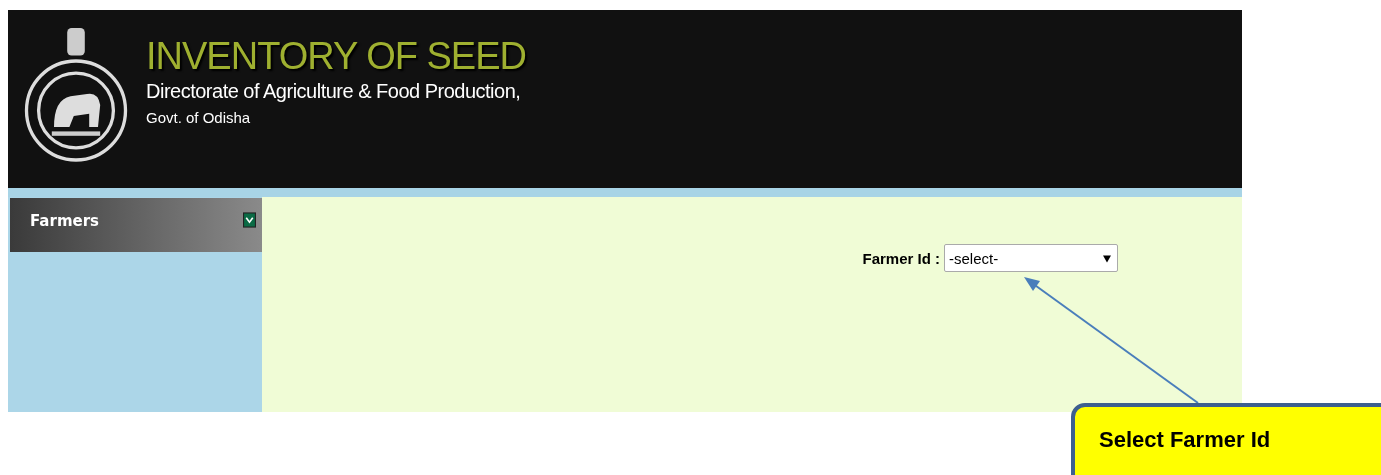  Describe the element at coordinates (199, 117) in the screenshot. I see `government-name: Govt. of Odisha` at that location.